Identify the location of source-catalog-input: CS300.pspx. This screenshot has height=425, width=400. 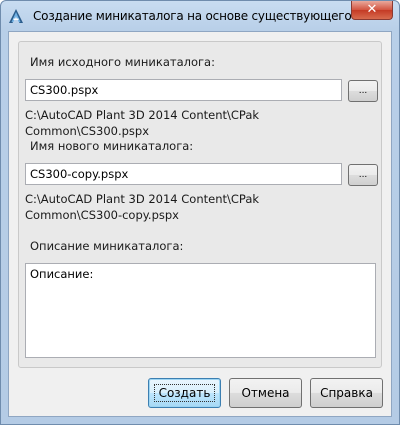
(183, 90).